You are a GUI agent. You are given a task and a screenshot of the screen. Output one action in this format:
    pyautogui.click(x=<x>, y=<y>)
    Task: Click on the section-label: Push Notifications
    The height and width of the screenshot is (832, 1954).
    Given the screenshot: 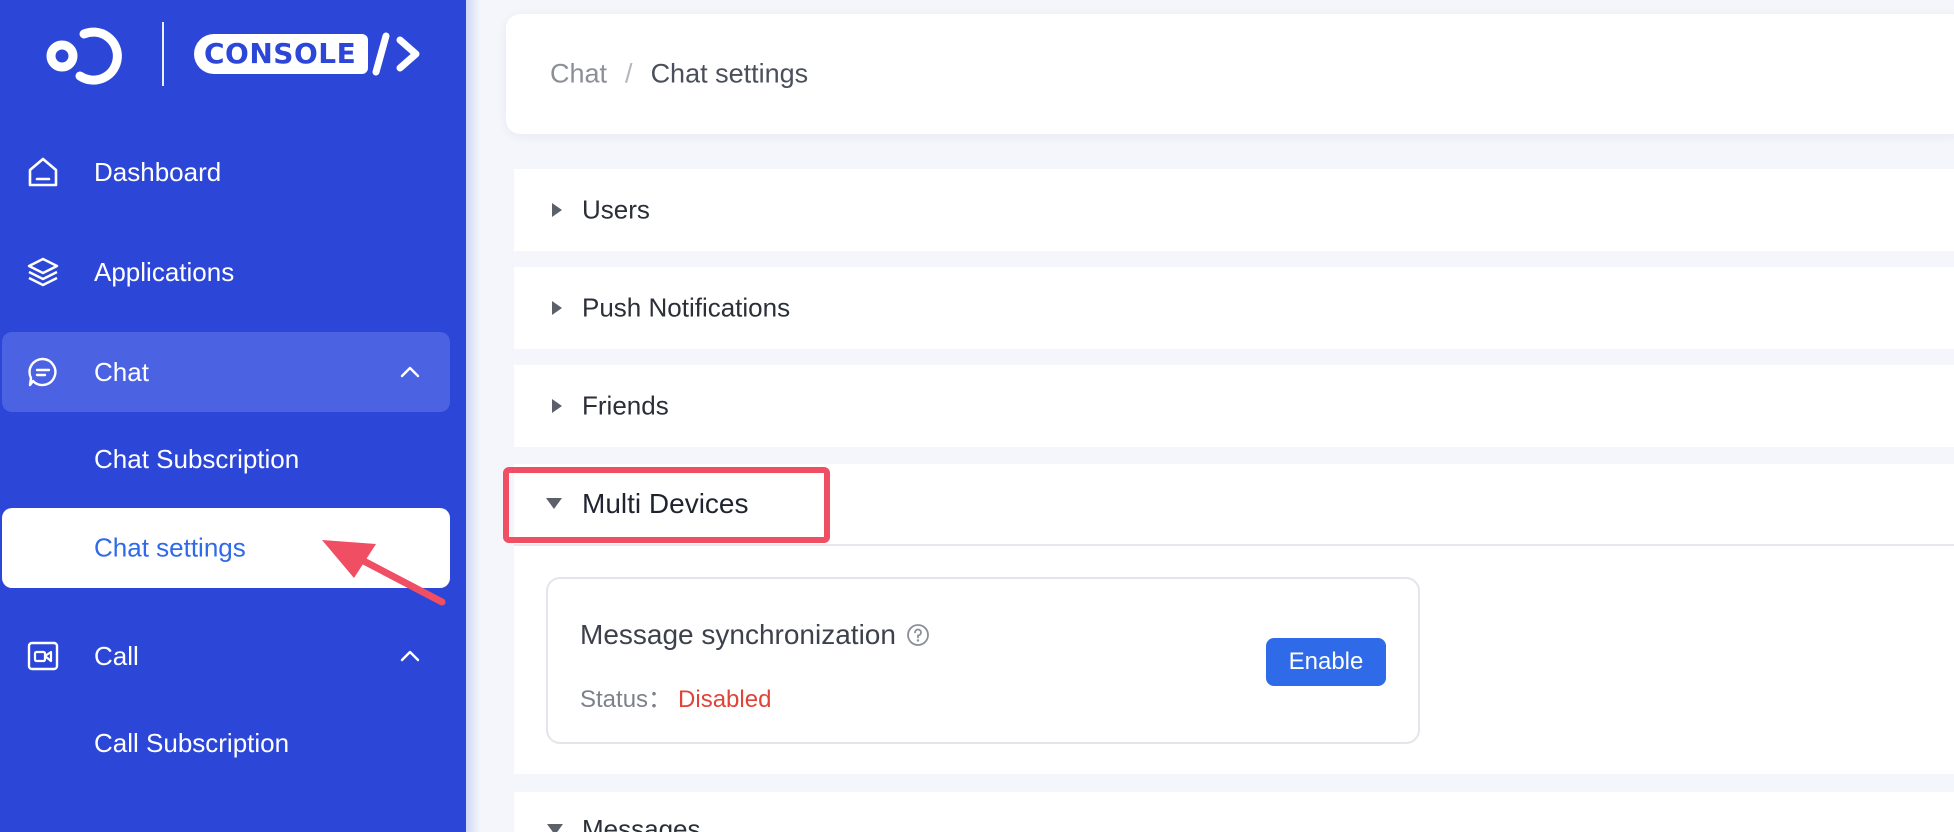 What is the action you would take?
    pyautogui.click(x=686, y=307)
    